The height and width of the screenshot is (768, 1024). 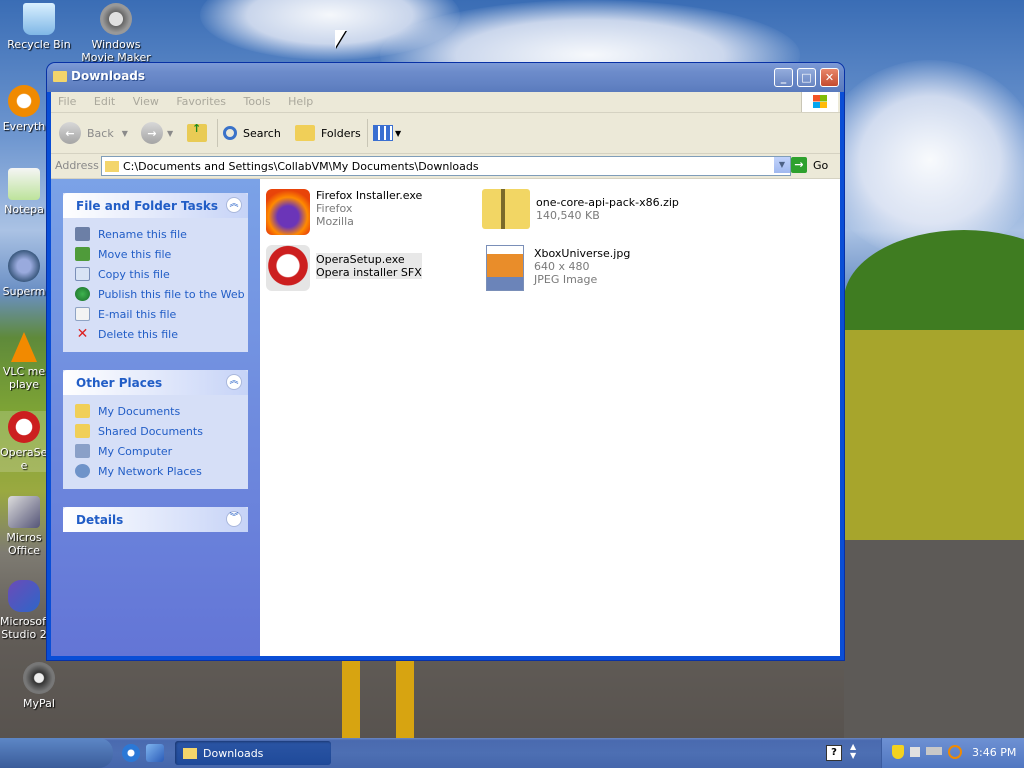 I want to click on help-icon: ?, so click(x=834, y=753).